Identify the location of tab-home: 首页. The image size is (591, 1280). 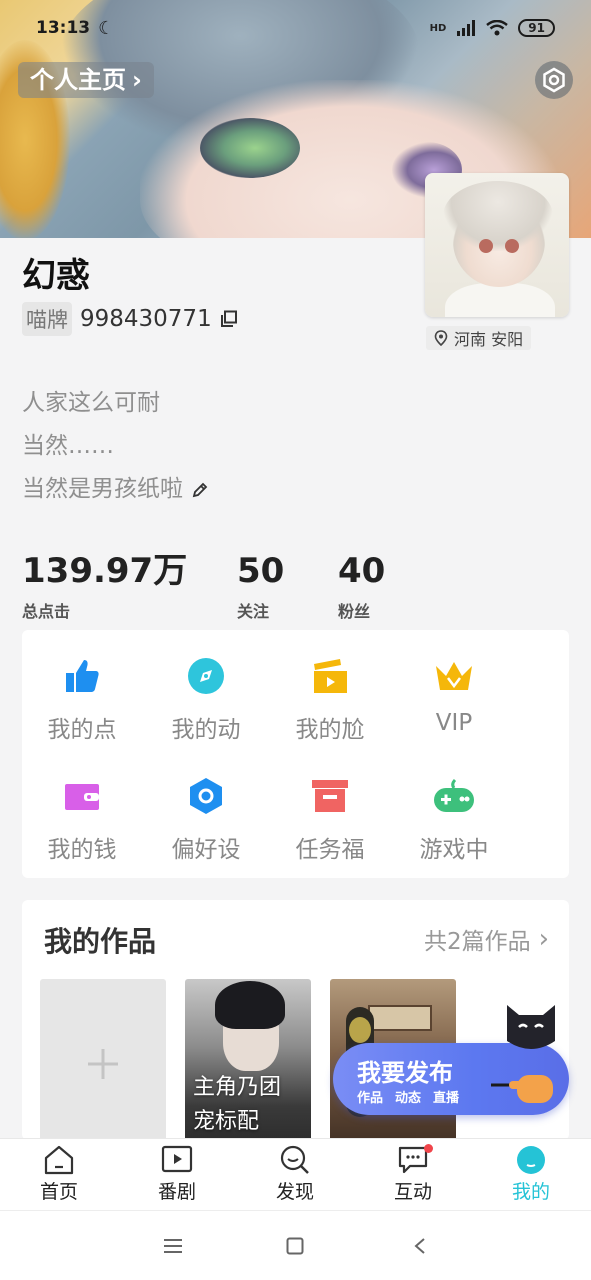
(59, 1174).